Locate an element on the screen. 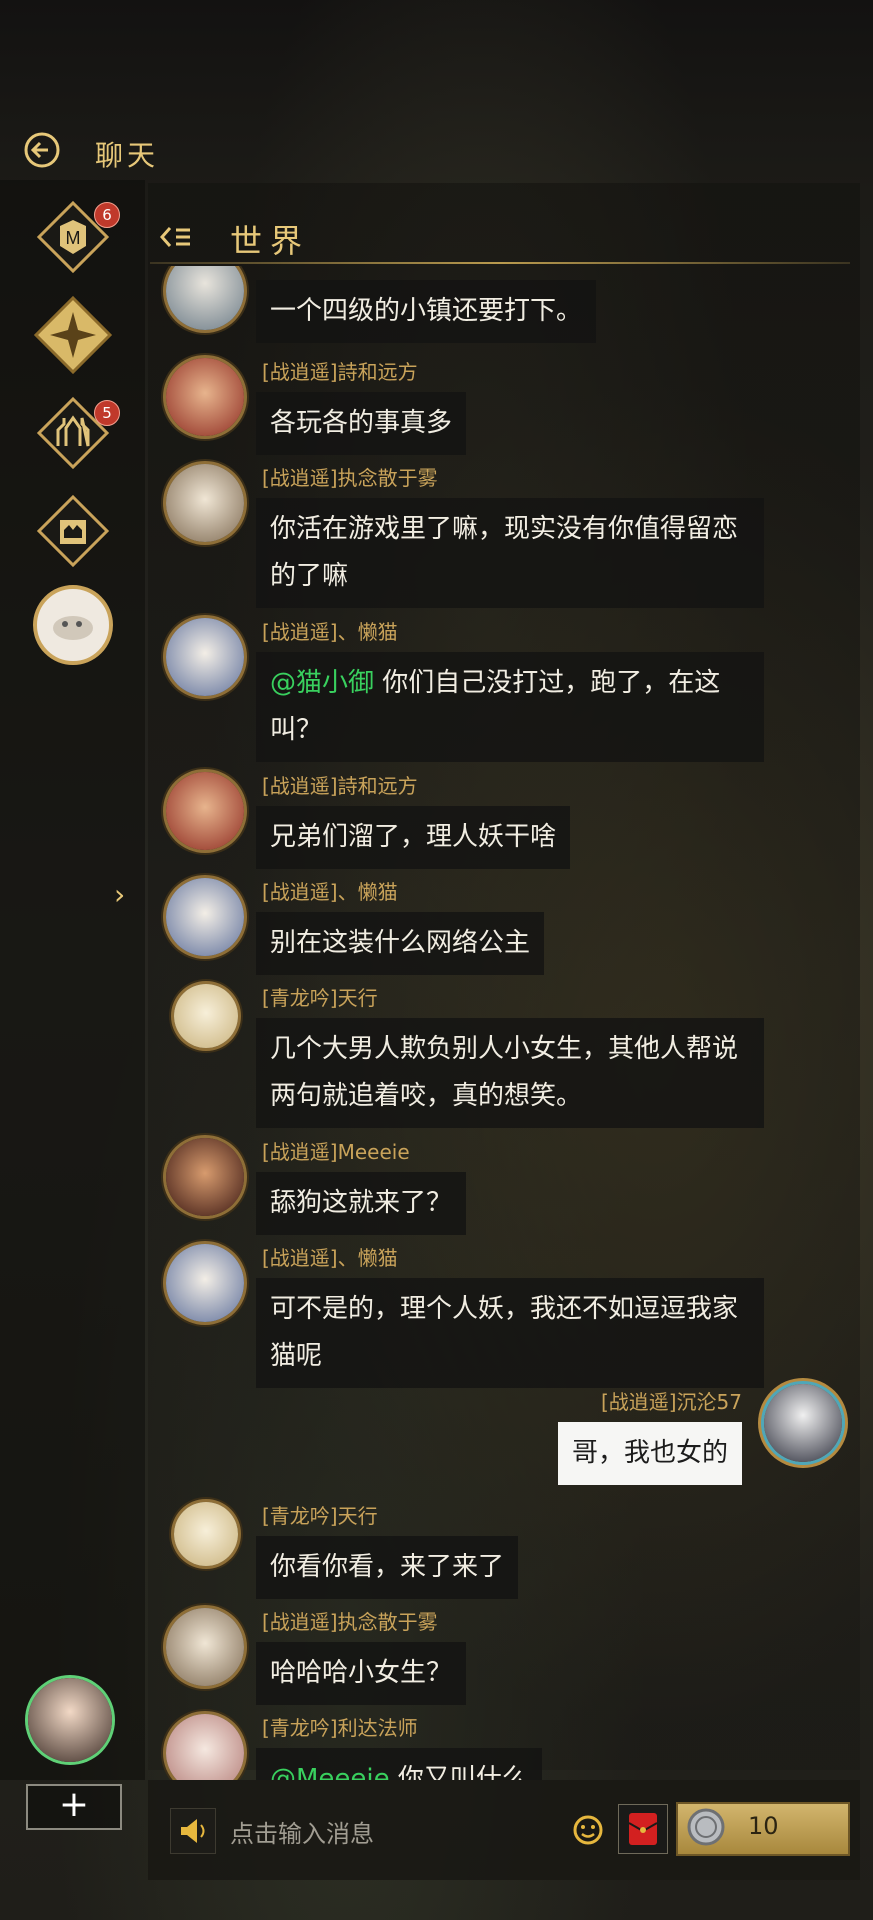 This screenshot has height=1920, width=873. svg-text: M is located at coordinates (73, 238).